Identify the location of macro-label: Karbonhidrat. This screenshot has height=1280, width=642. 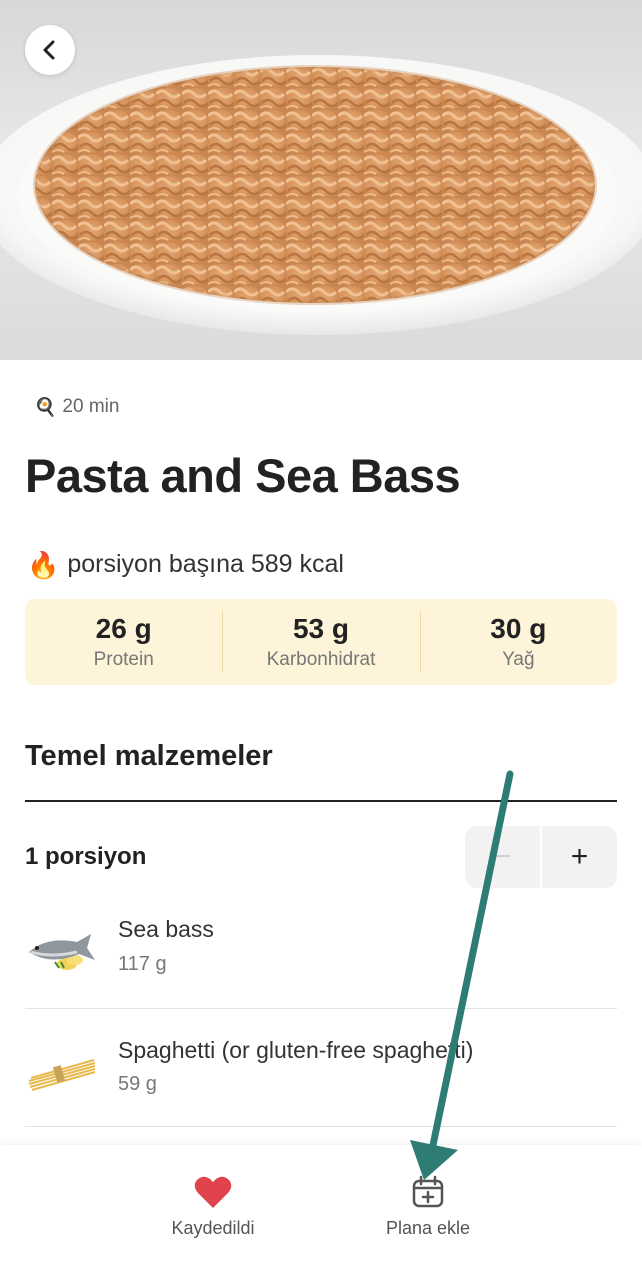
(321, 659).